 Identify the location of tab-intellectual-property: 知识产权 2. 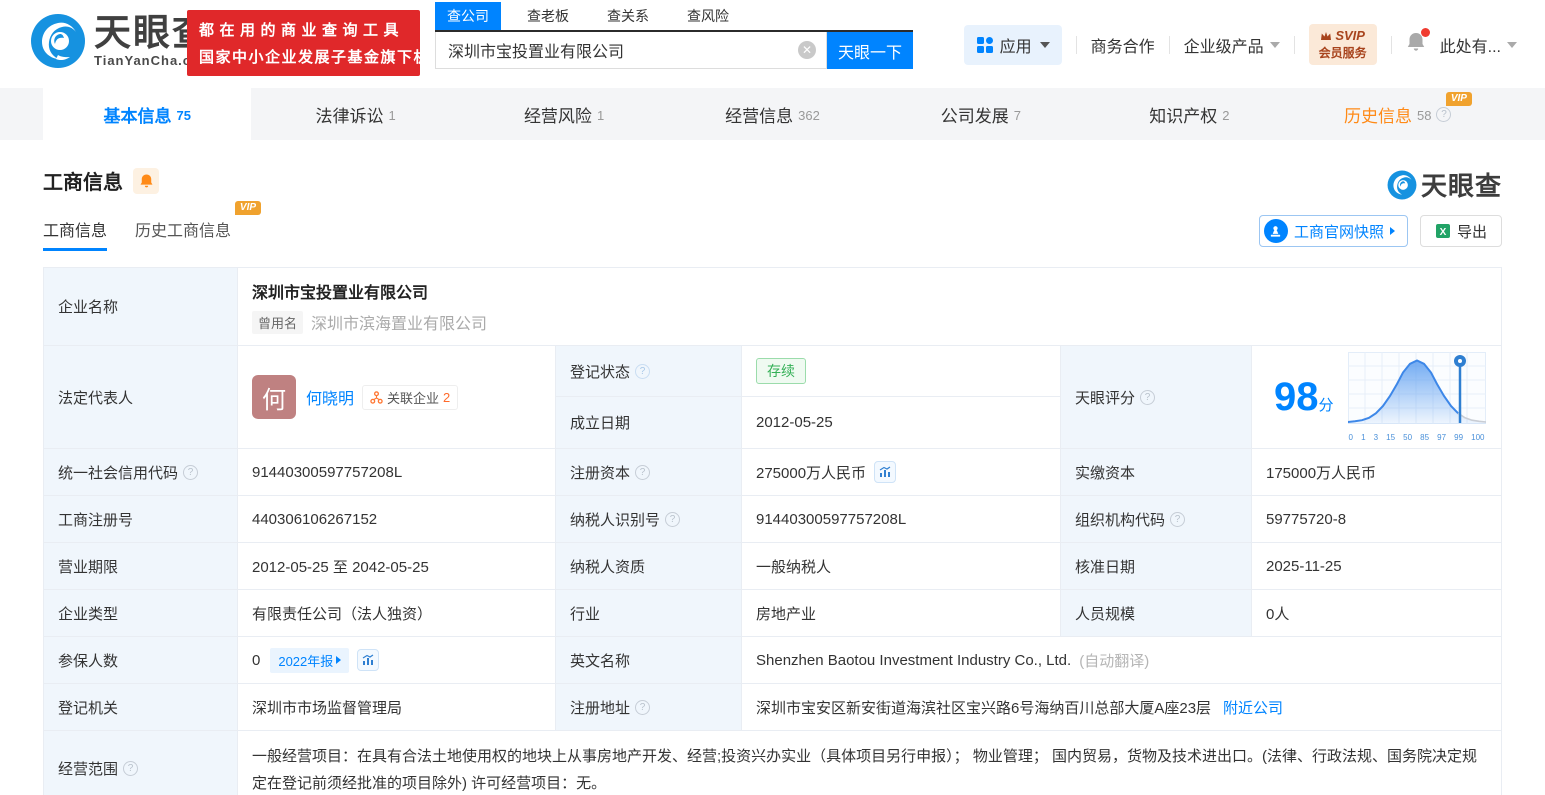
(1189, 114).